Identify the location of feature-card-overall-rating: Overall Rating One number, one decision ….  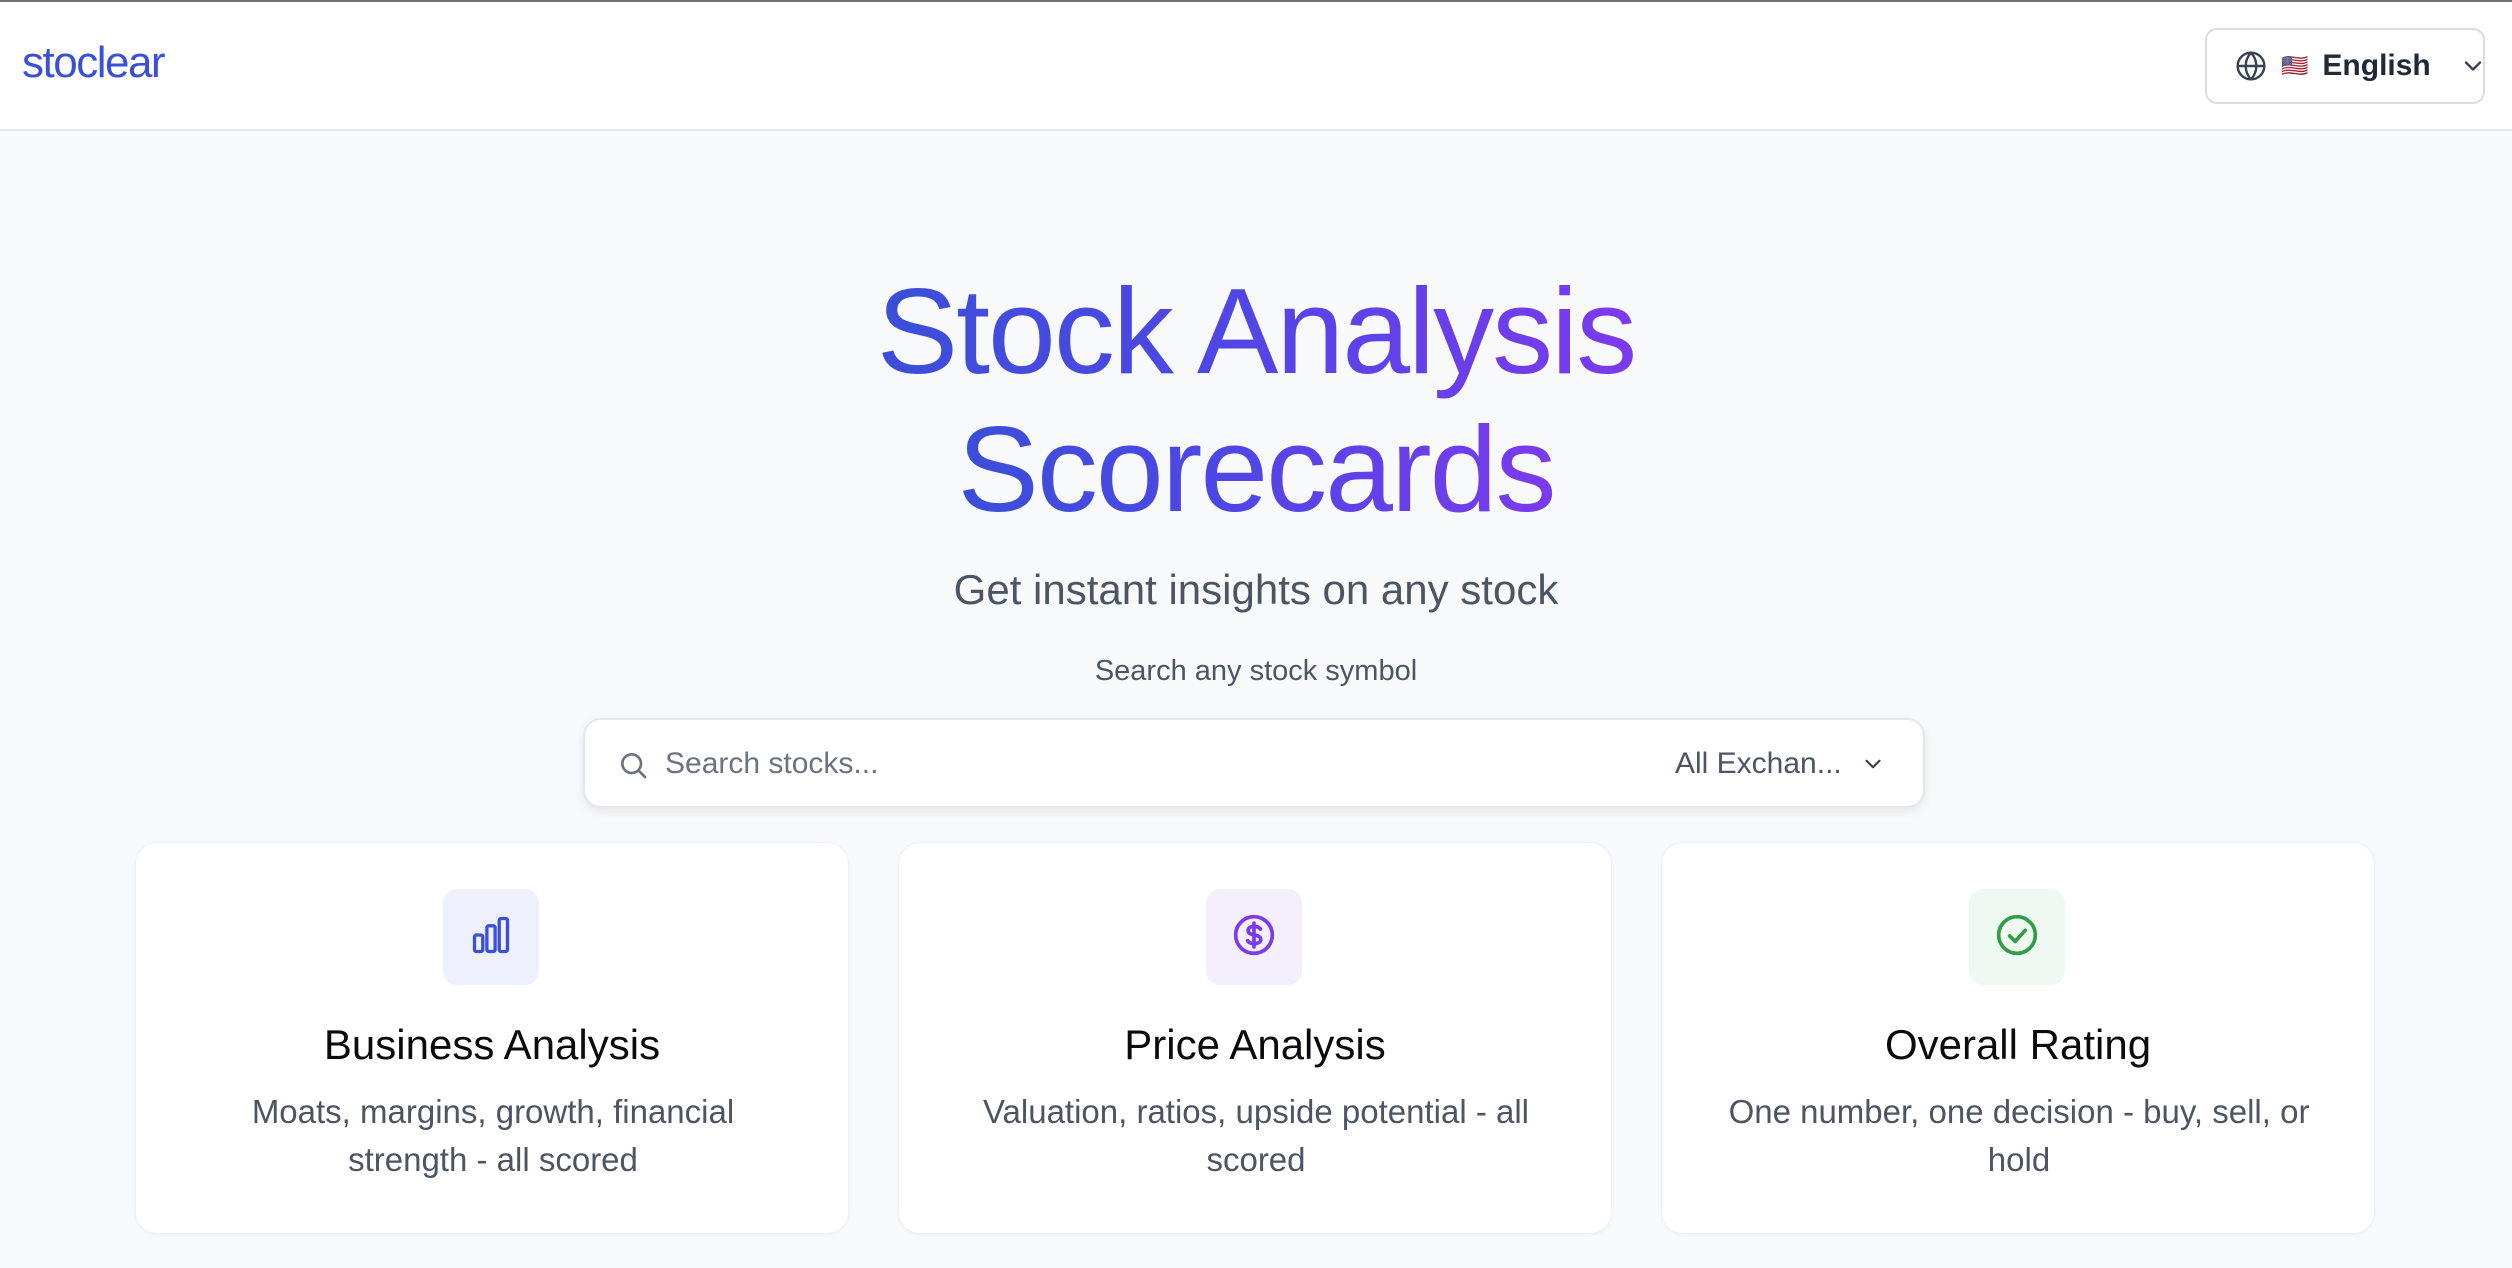
(2018, 1038).